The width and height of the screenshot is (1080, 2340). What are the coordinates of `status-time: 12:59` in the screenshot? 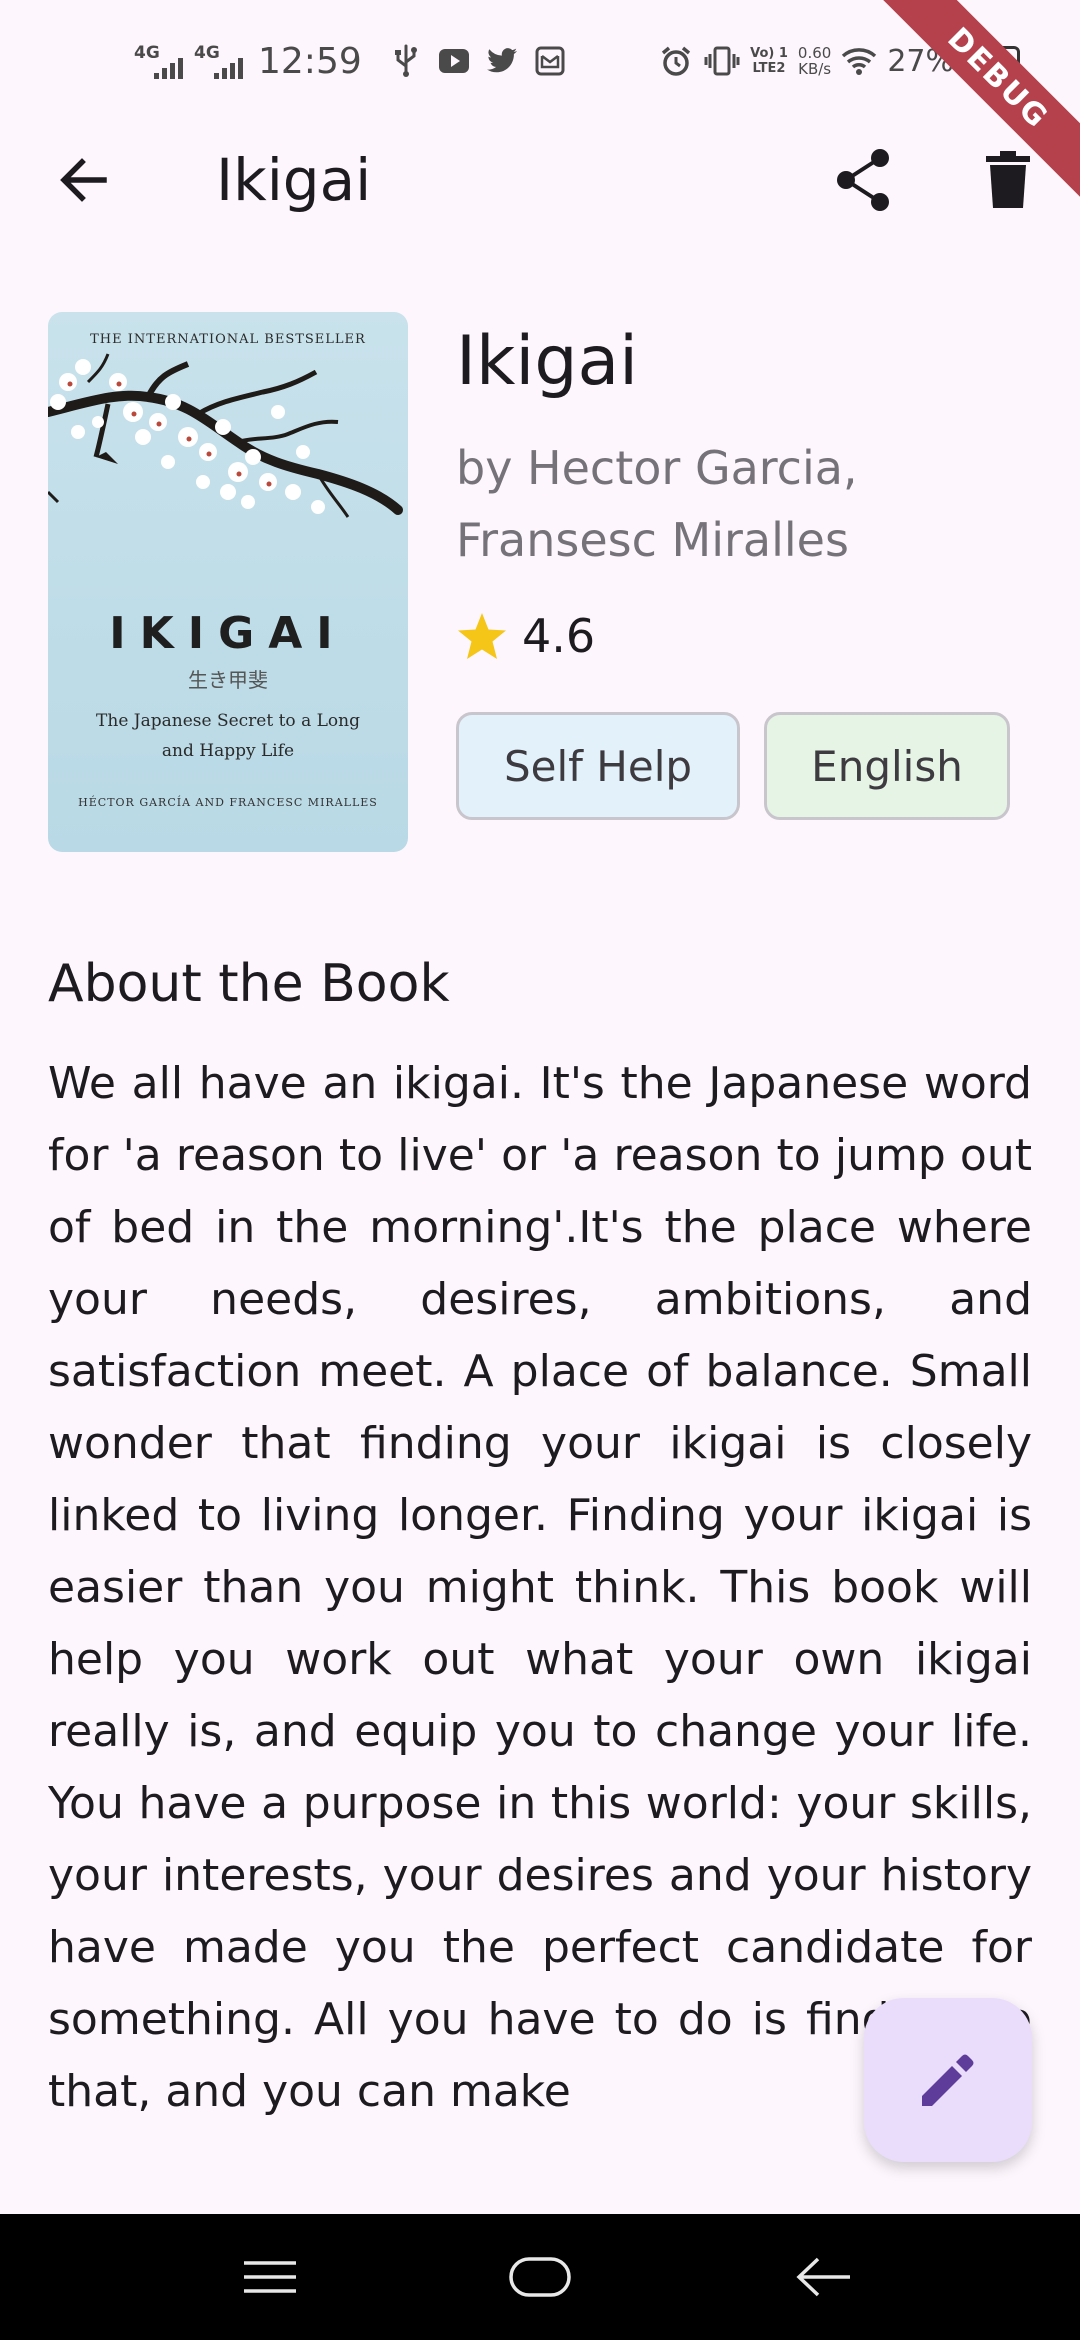 It's located at (310, 61).